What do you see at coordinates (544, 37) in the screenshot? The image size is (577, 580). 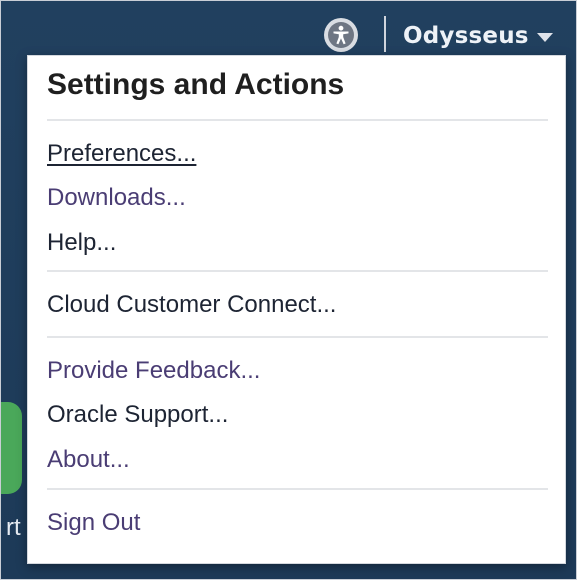 I see `chevron-down-icon` at bounding box center [544, 37].